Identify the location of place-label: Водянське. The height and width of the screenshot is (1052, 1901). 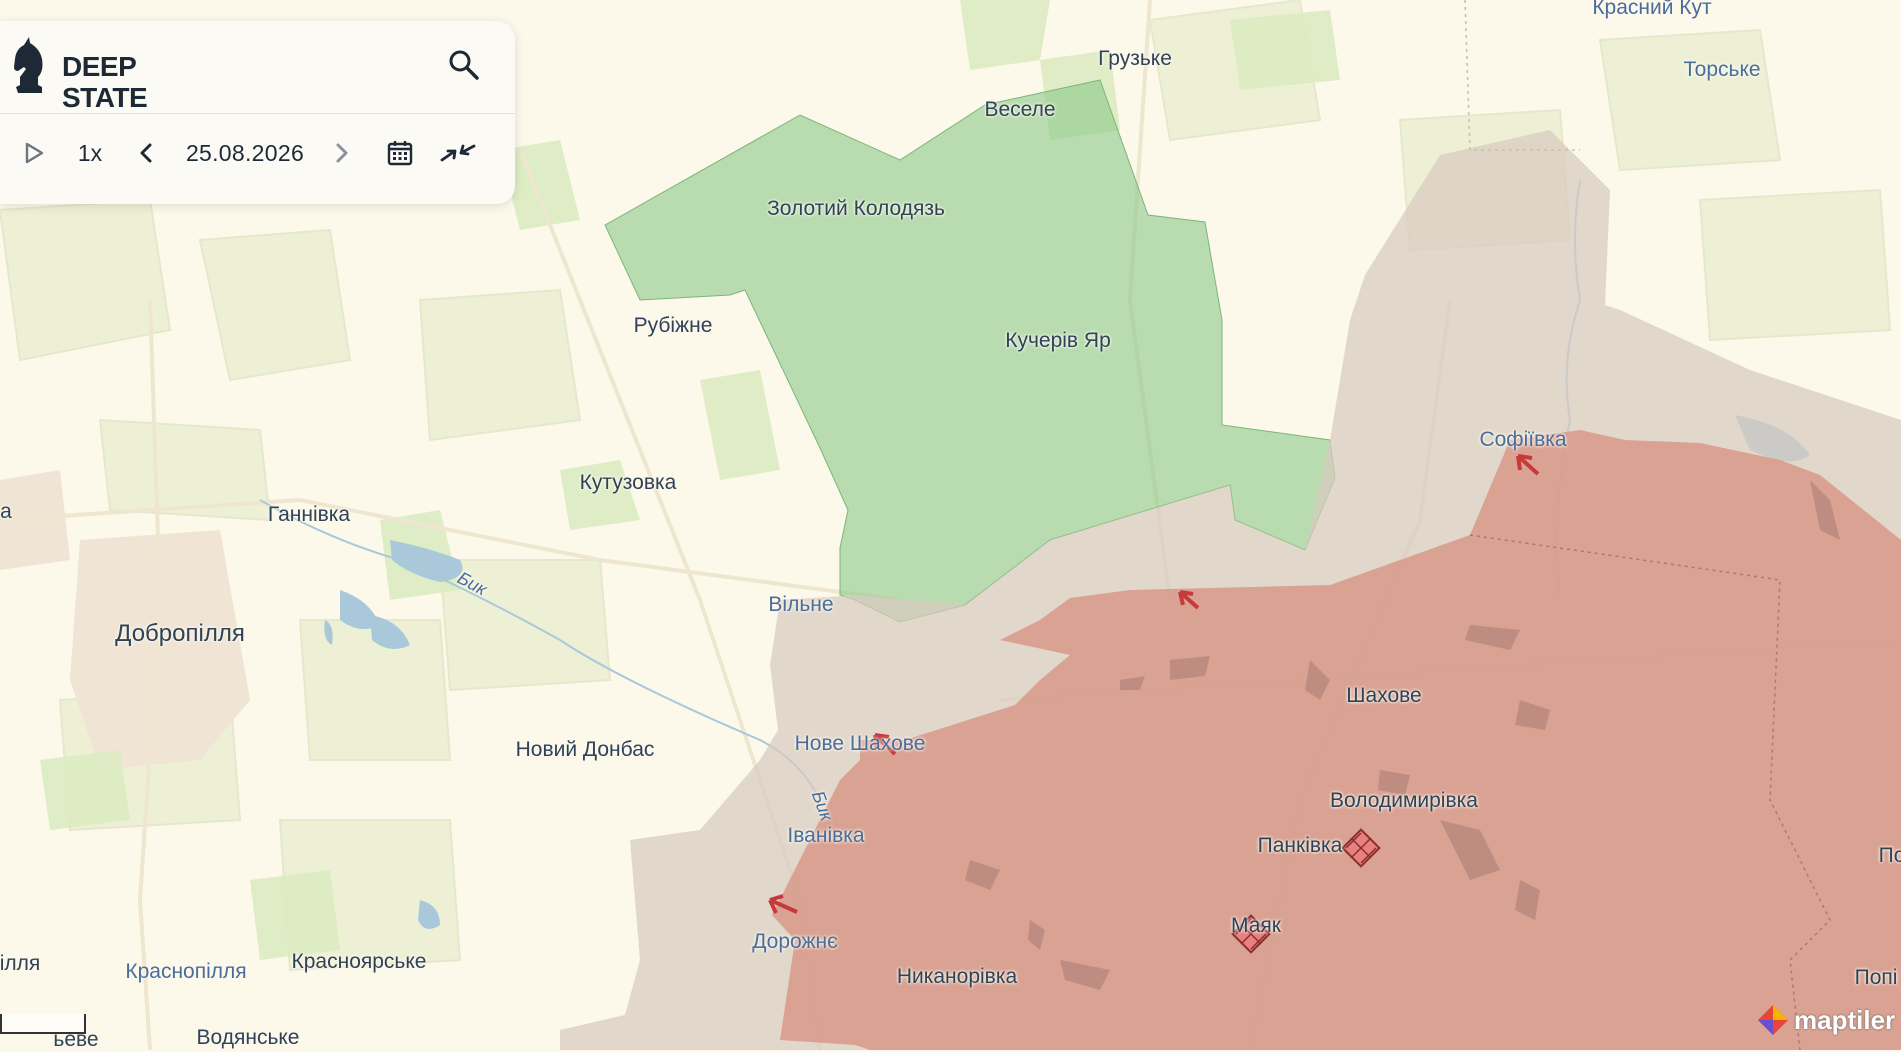
(248, 1037).